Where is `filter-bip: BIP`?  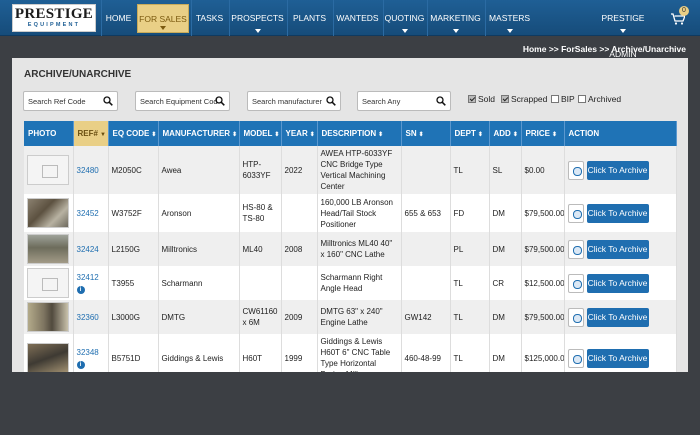 filter-bip: BIP is located at coordinates (565, 99).